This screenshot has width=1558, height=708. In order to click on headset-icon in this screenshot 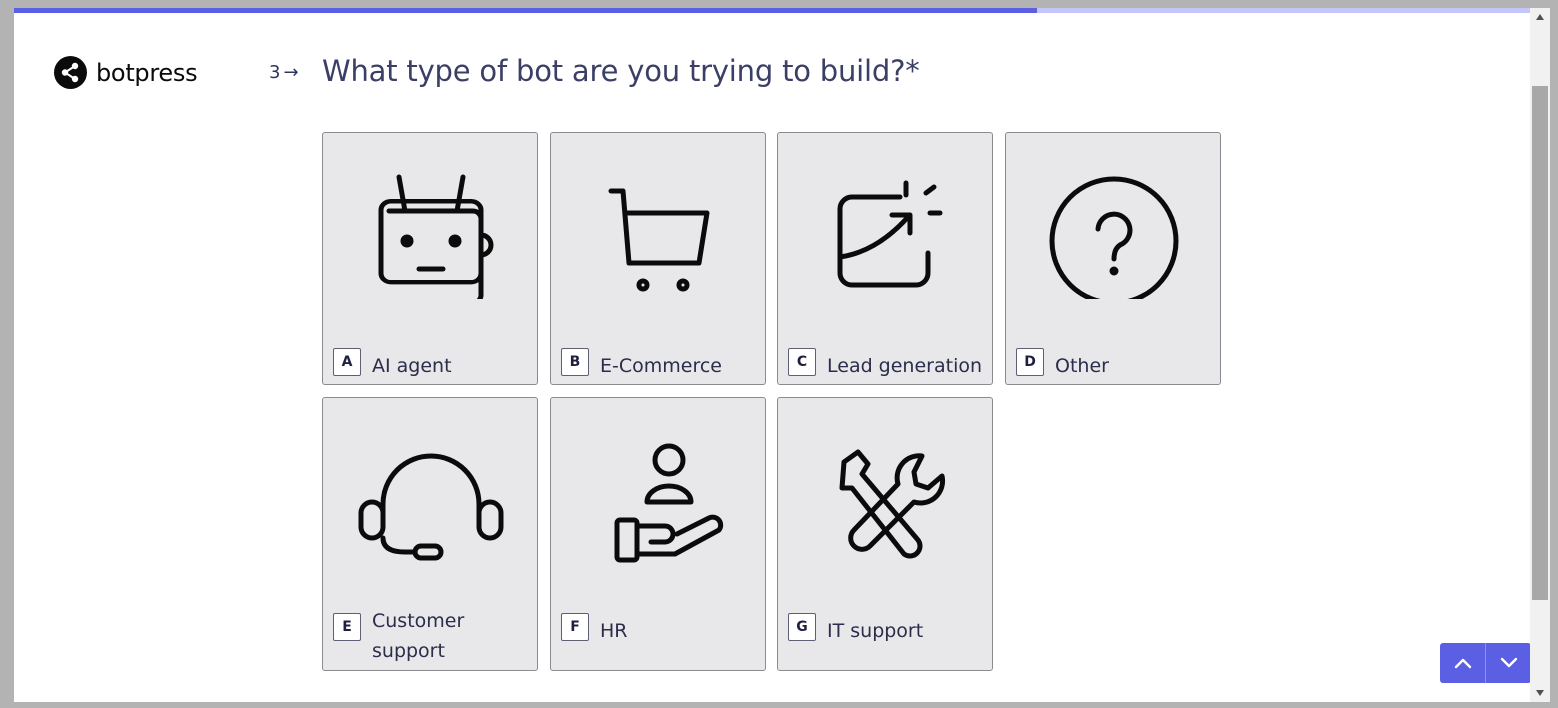, I will do `click(431, 502)`.